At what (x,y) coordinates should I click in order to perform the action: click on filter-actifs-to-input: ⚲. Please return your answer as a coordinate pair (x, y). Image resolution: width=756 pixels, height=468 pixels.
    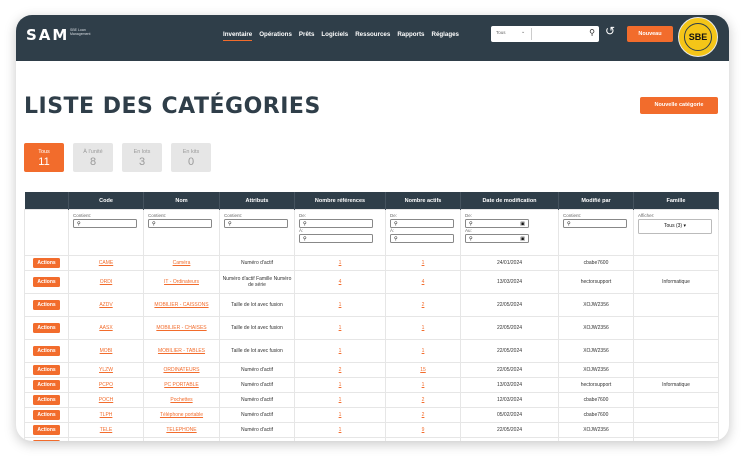
    Looking at the image, I should click on (422, 238).